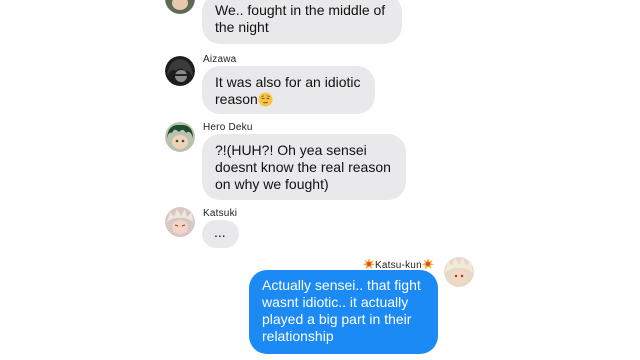  Describe the element at coordinates (265, 99) in the screenshot. I see `relieved-face-emoji-icon` at that location.